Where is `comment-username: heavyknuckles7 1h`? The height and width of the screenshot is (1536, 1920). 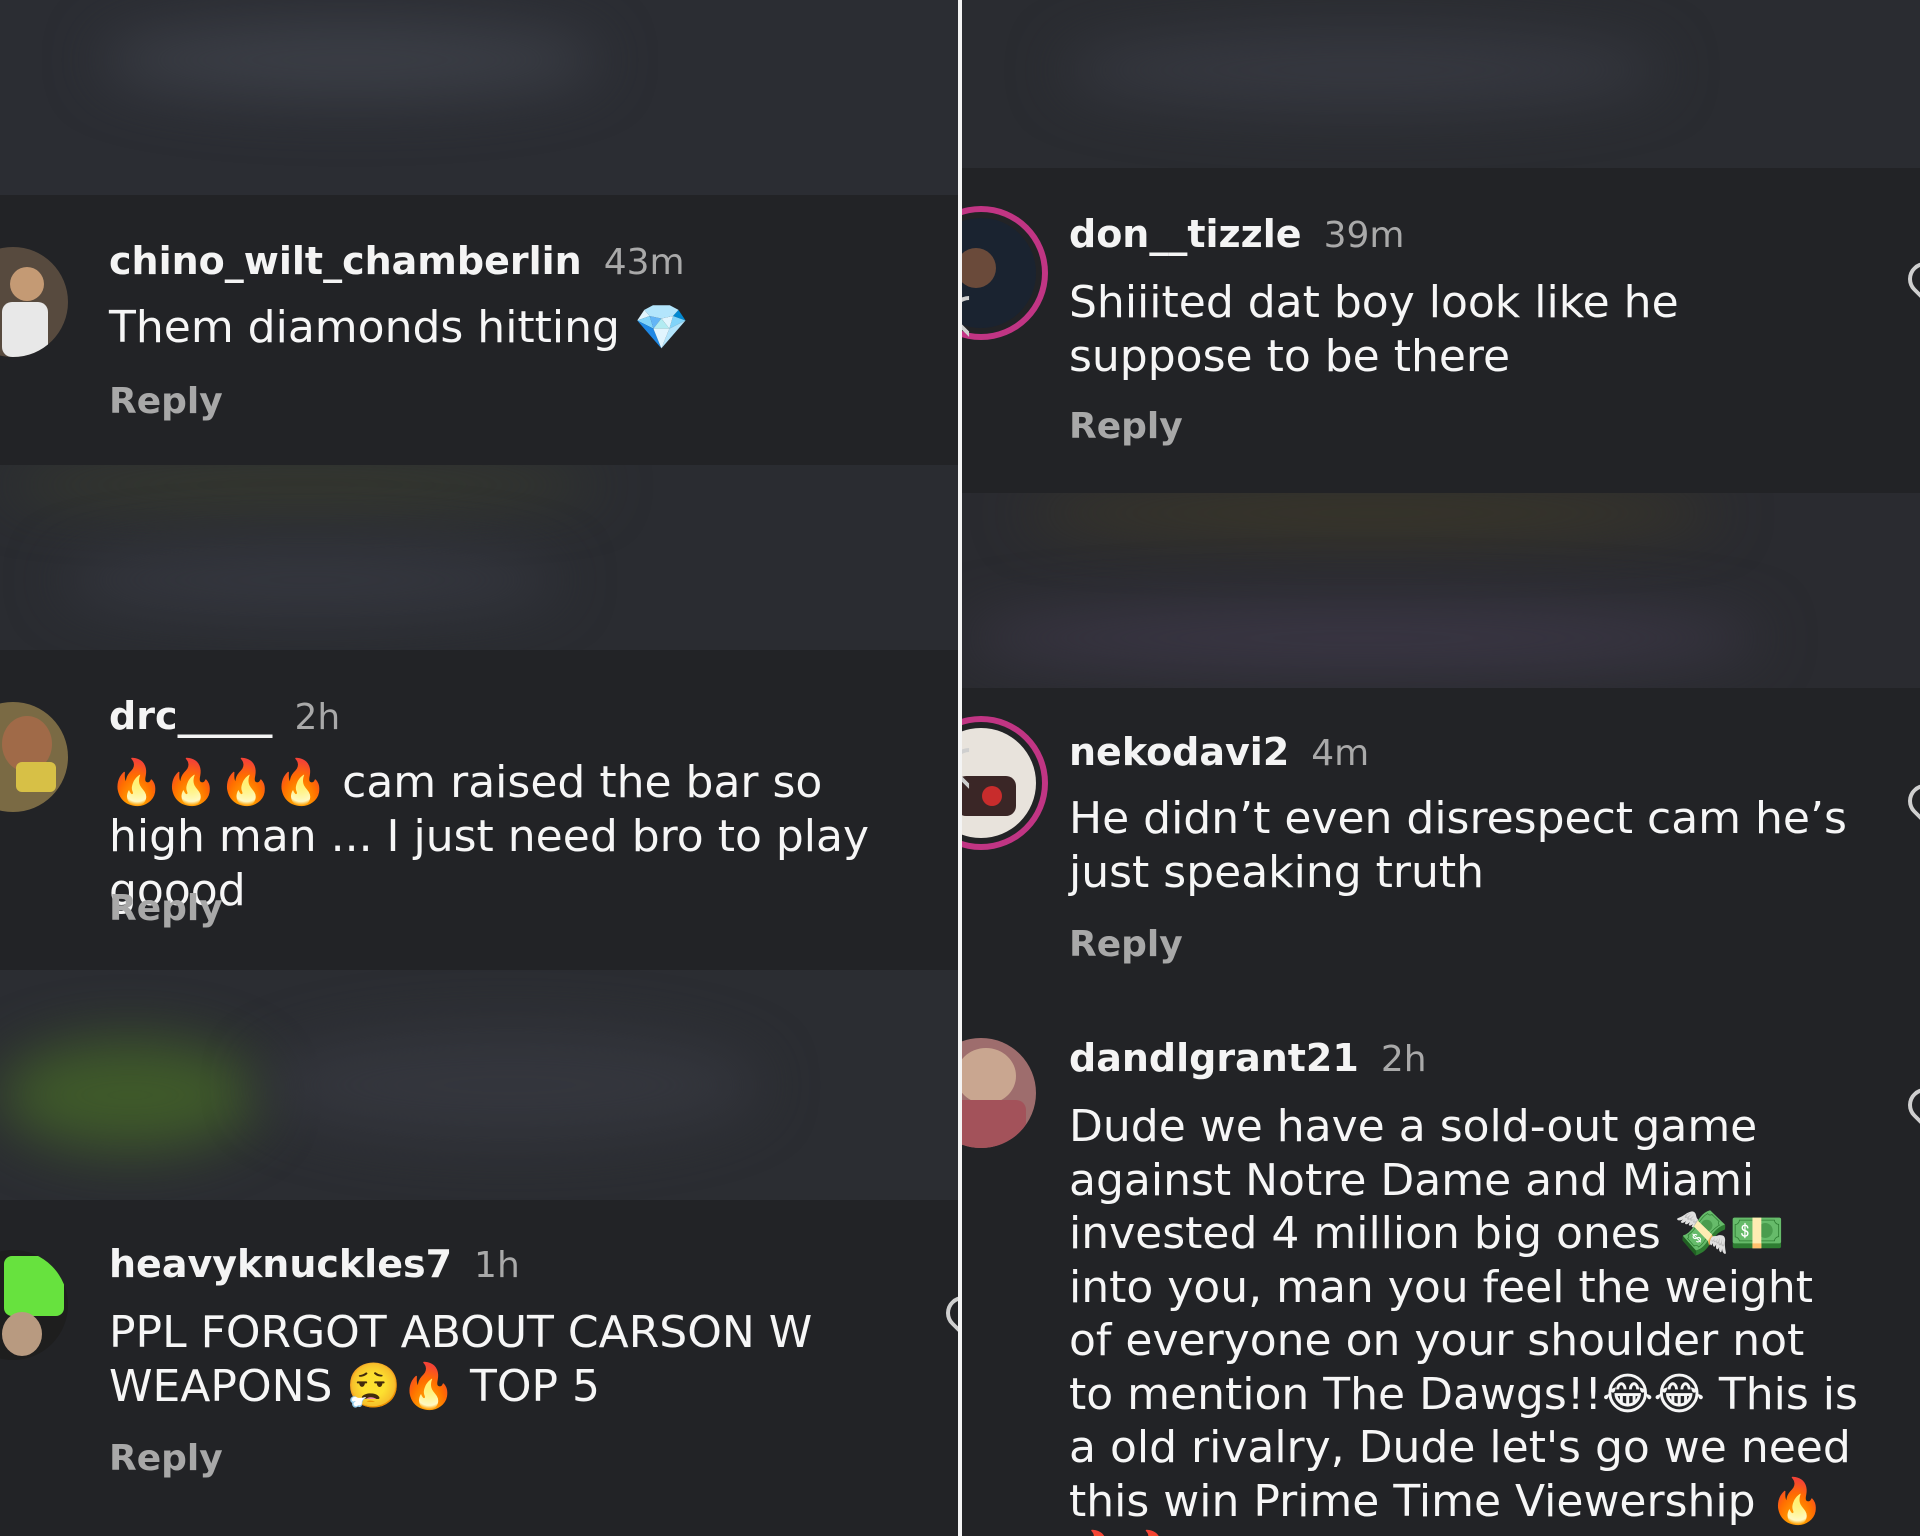
comment-username: heavyknuckles7 1h is located at coordinates (314, 1264).